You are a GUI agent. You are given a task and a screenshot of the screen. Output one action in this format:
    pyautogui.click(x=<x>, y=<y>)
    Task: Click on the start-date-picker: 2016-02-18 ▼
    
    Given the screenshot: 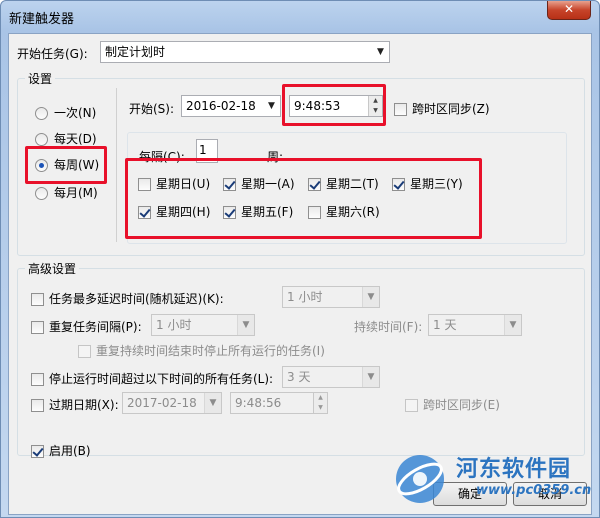 What is the action you would take?
    pyautogui.click(x=231, y=106)
    